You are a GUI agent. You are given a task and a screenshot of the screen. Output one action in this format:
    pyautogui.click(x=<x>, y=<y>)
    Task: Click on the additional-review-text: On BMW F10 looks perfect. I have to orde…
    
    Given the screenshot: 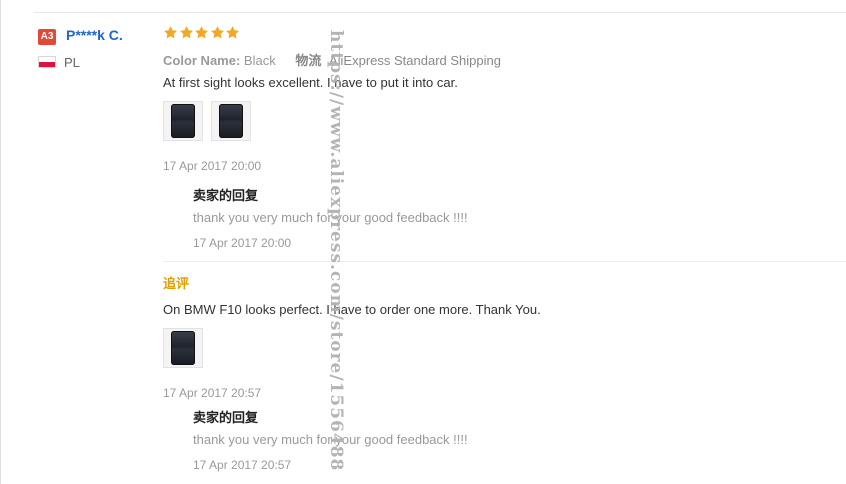 What is the action you would take?
    pyautogui.click(x=352, y=309)
    